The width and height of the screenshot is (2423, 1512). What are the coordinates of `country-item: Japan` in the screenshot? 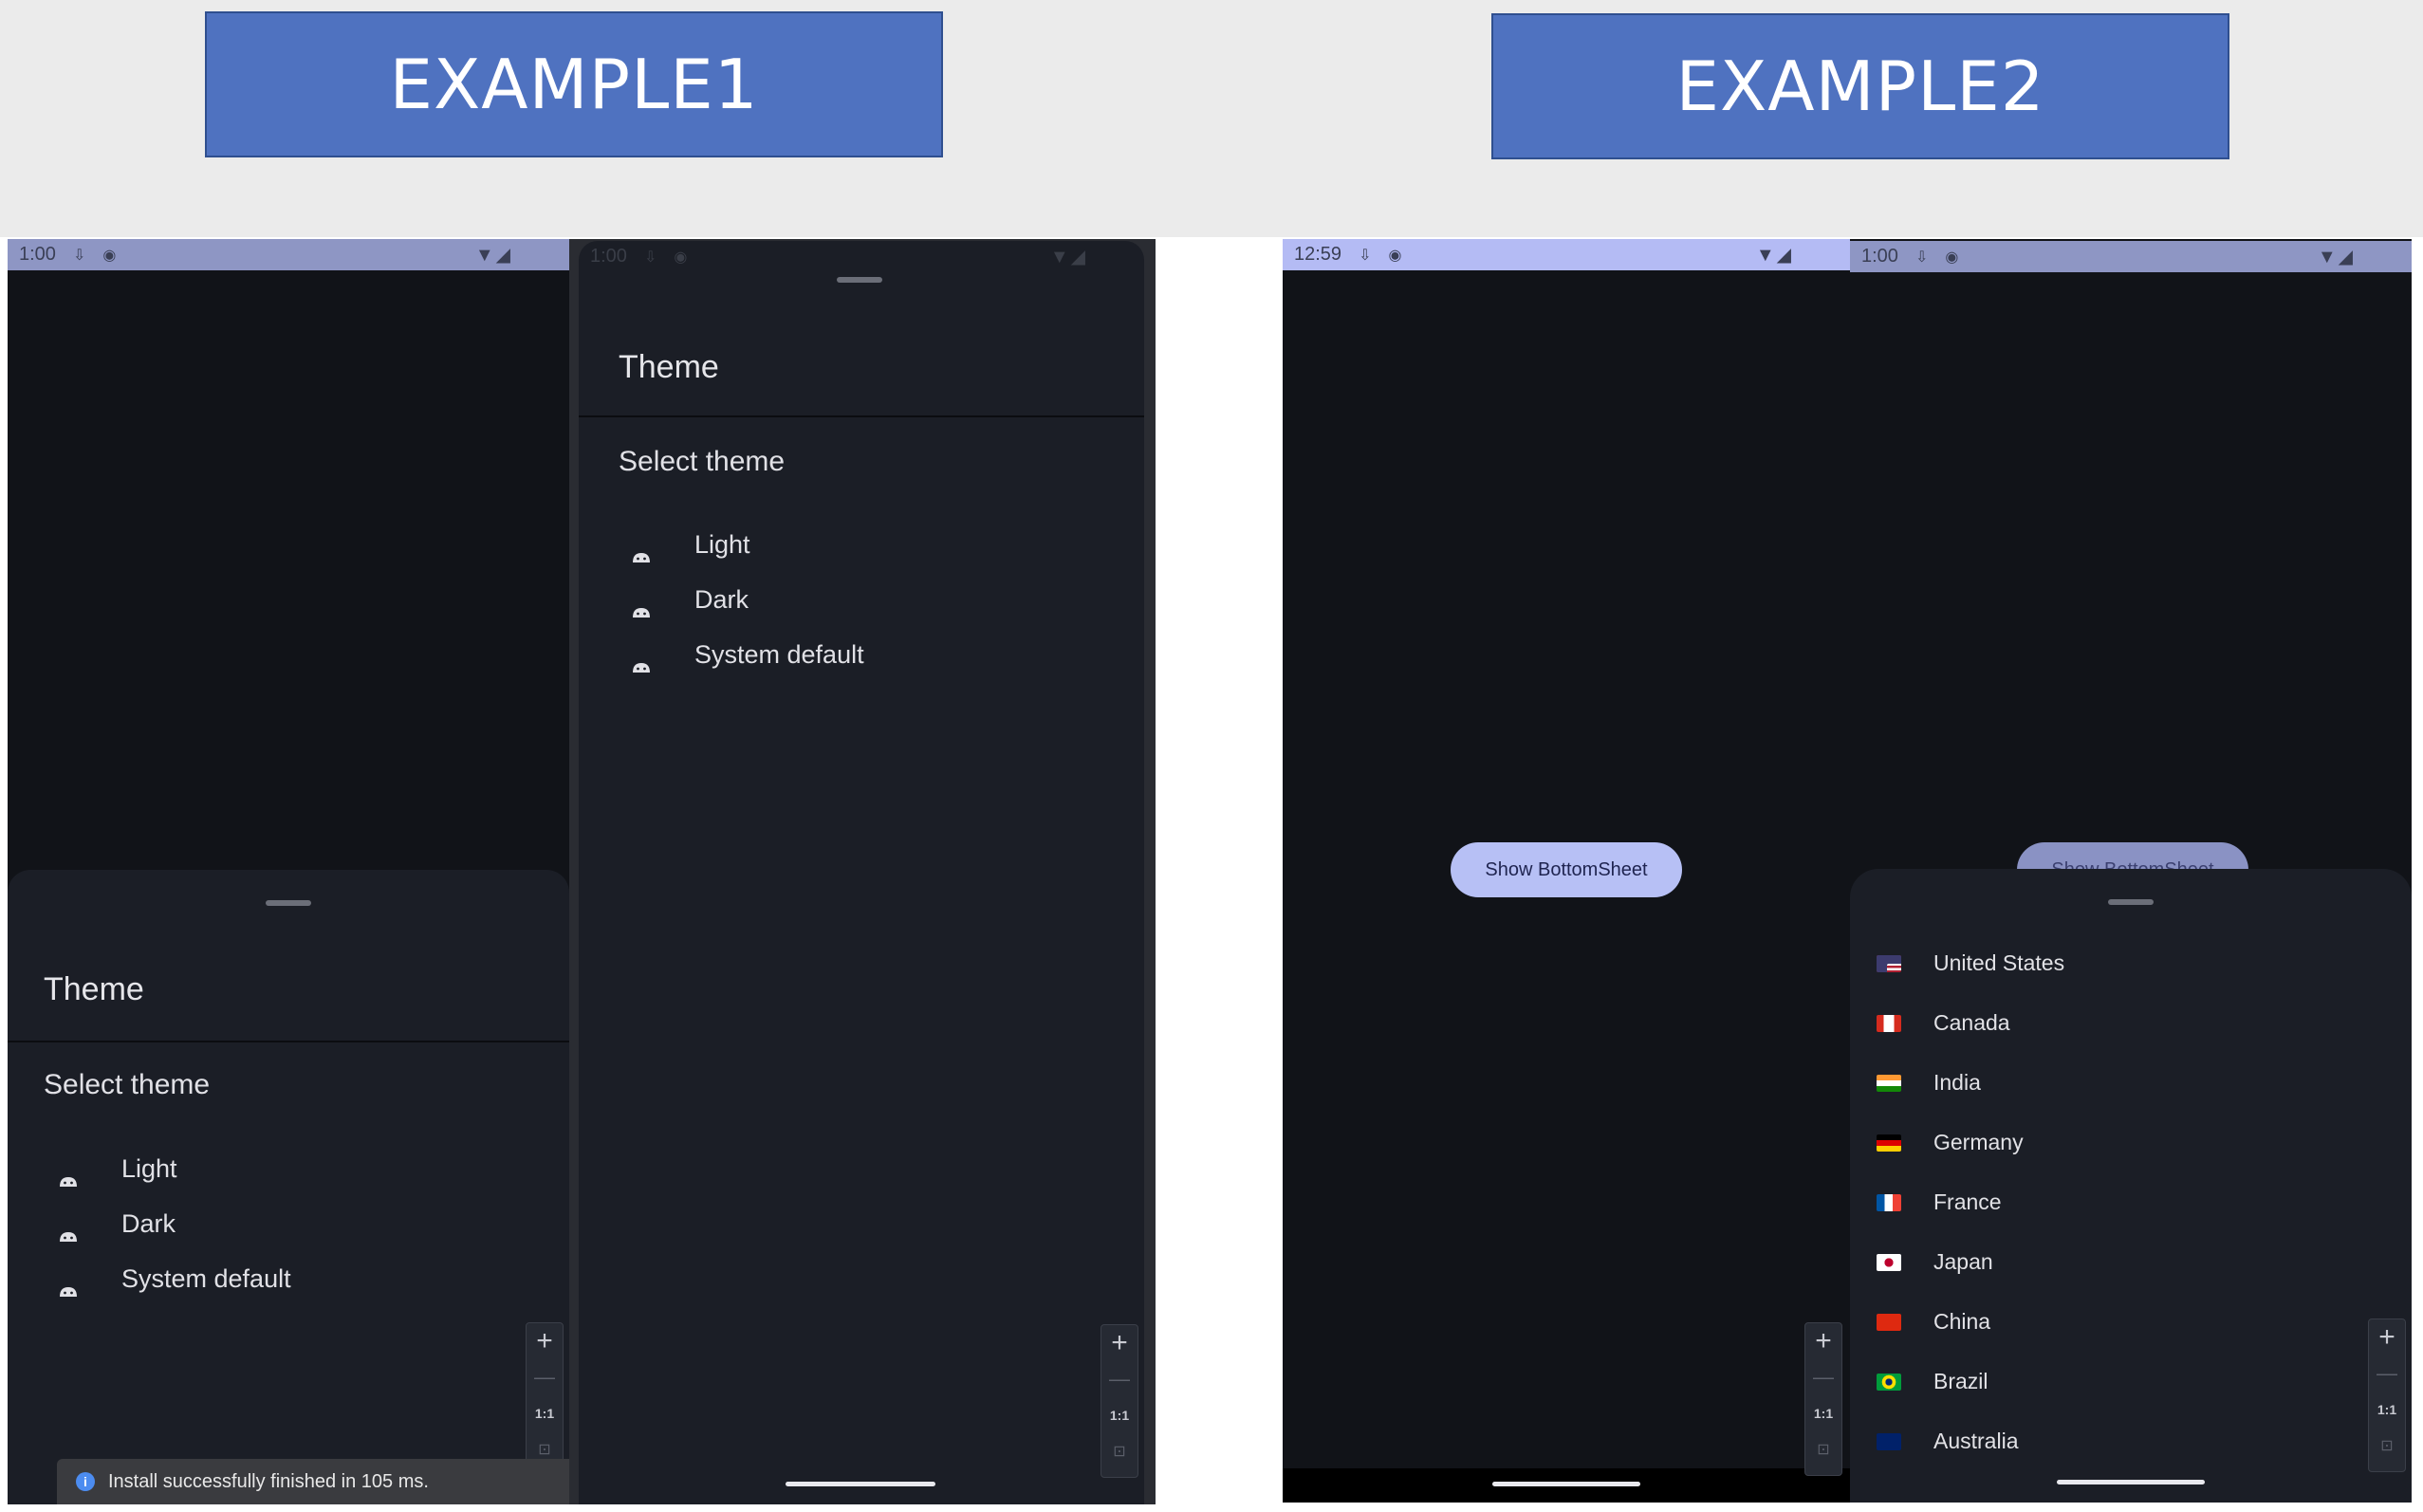 It's located at (1935, 1262).